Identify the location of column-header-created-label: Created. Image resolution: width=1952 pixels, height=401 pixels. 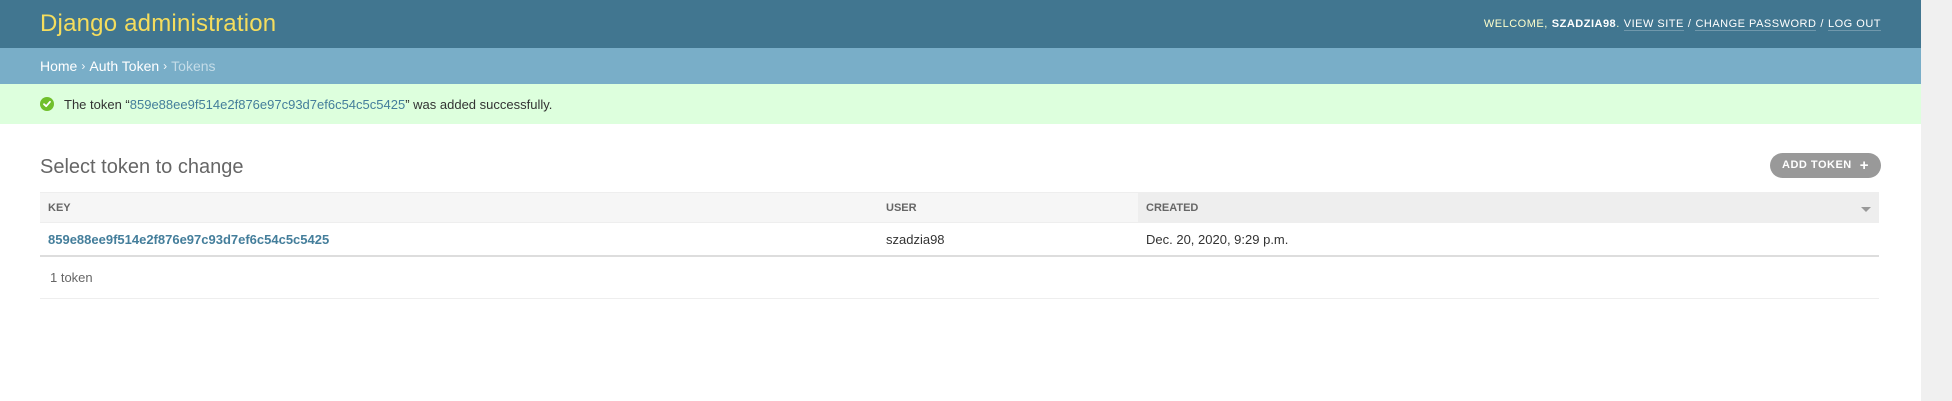
(1172, 207).